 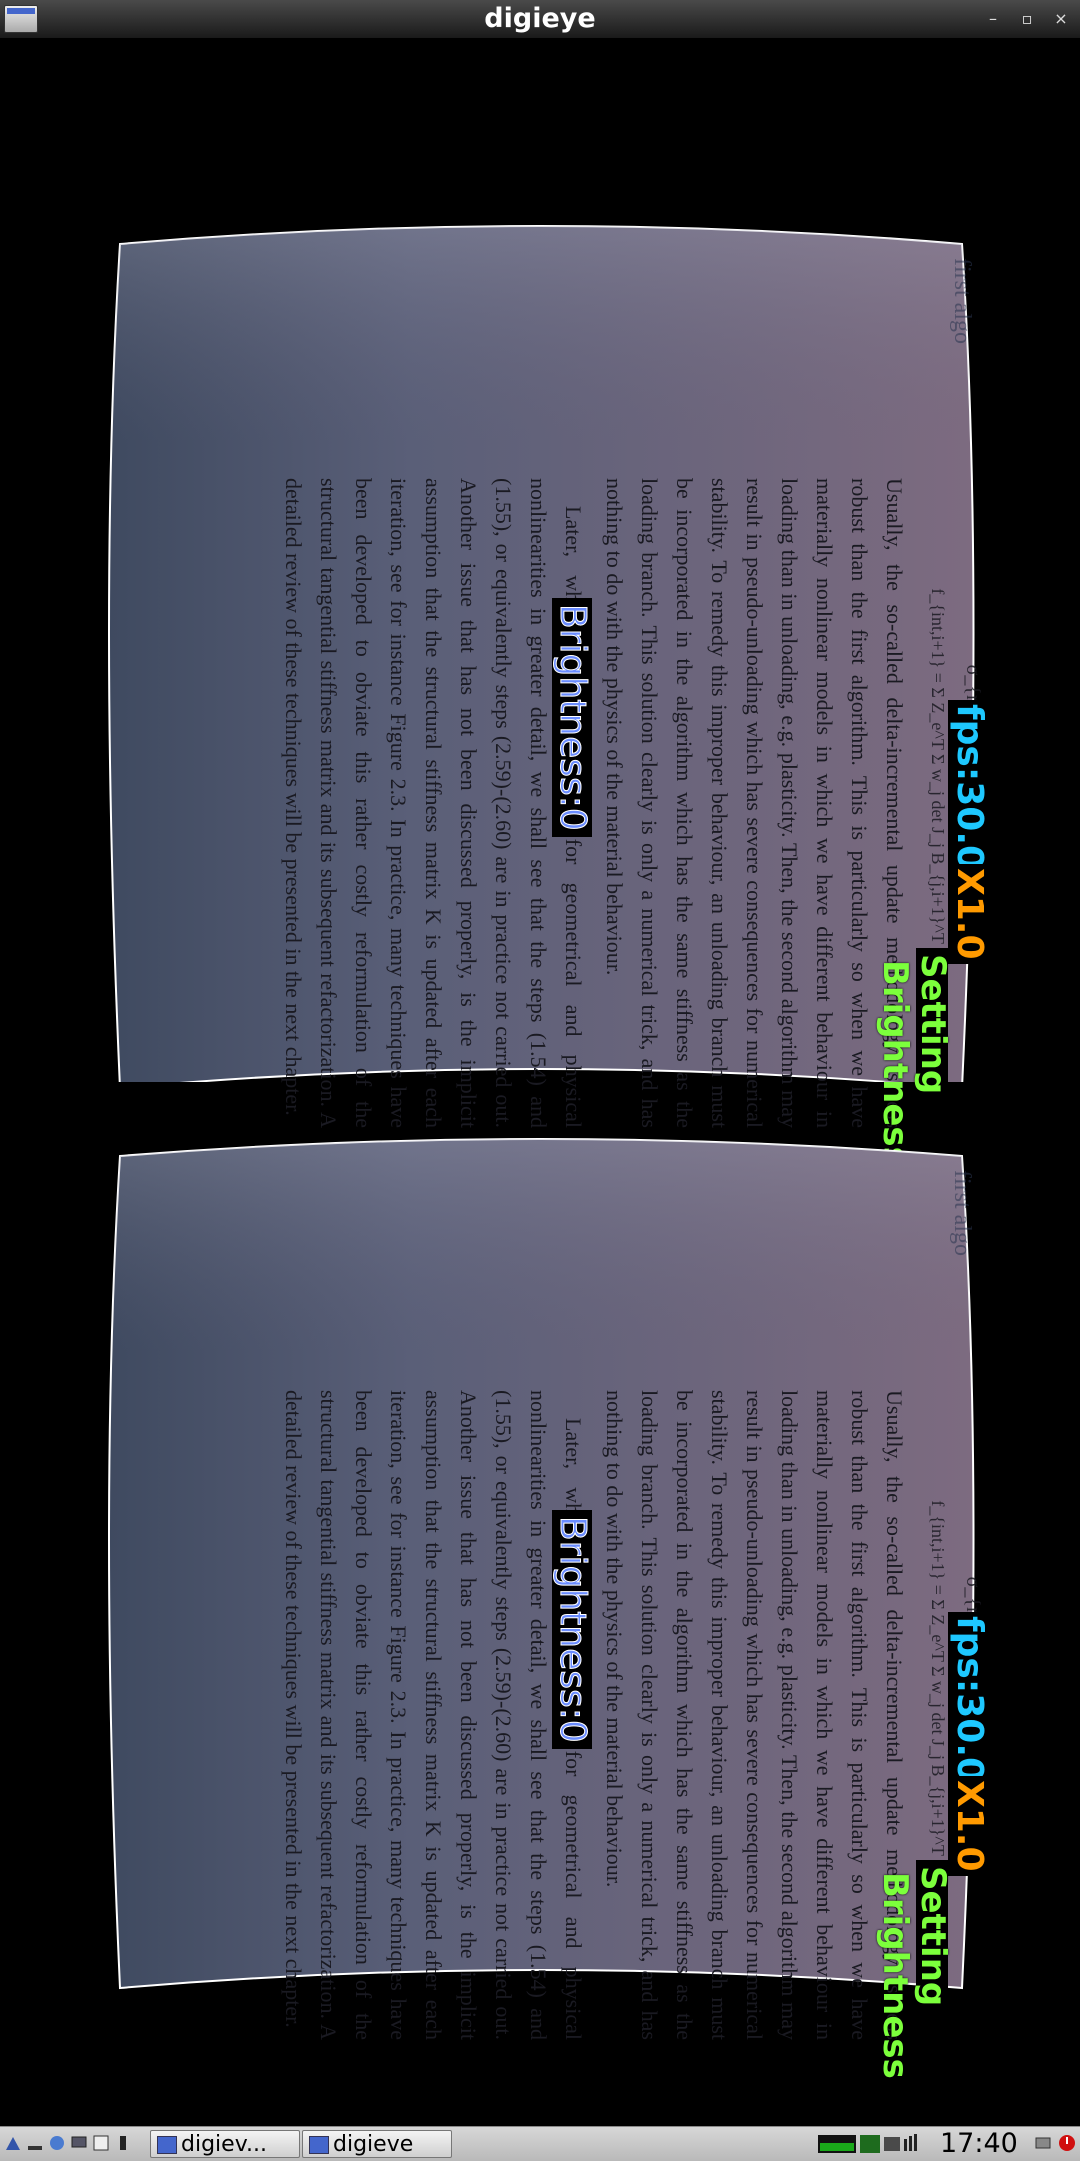 I want to click on power-icon, so click(x=1067, y=2143).